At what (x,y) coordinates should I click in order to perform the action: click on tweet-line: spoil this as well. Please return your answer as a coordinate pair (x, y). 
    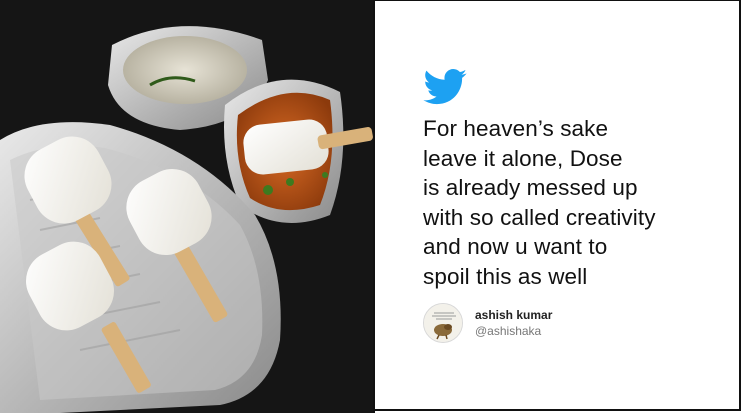
    Looking at the image, I should click on (505, 276).